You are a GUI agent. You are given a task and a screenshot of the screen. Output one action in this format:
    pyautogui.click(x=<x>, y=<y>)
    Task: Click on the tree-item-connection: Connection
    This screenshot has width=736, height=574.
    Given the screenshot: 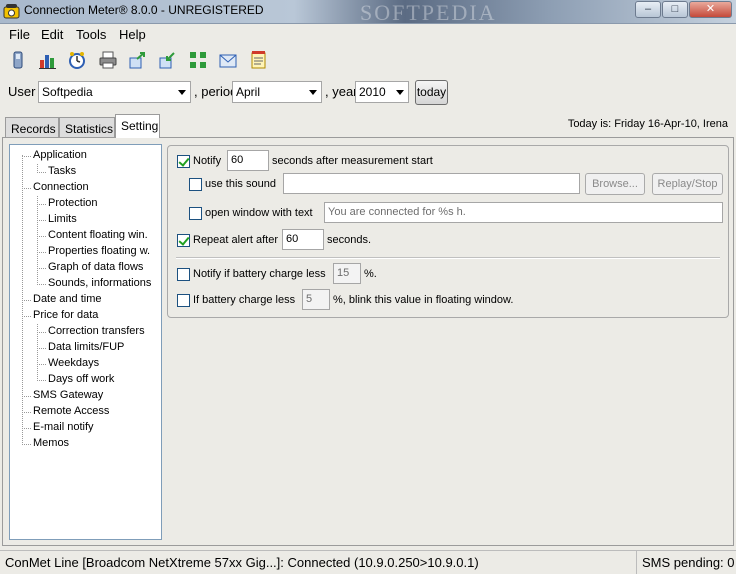 What is the action you would take?
    pyautogui.click(x=61, y=187)
    